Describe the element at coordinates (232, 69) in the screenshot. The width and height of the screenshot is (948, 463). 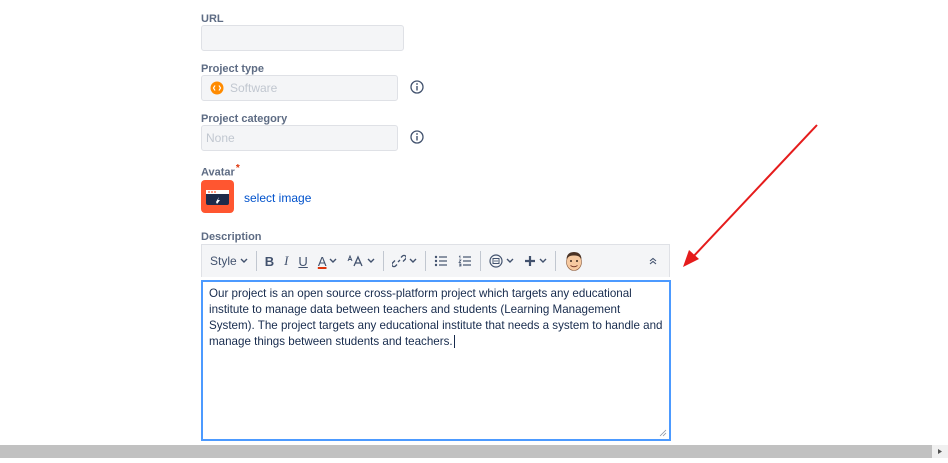
I see `project-type-label: Project type` at that location.